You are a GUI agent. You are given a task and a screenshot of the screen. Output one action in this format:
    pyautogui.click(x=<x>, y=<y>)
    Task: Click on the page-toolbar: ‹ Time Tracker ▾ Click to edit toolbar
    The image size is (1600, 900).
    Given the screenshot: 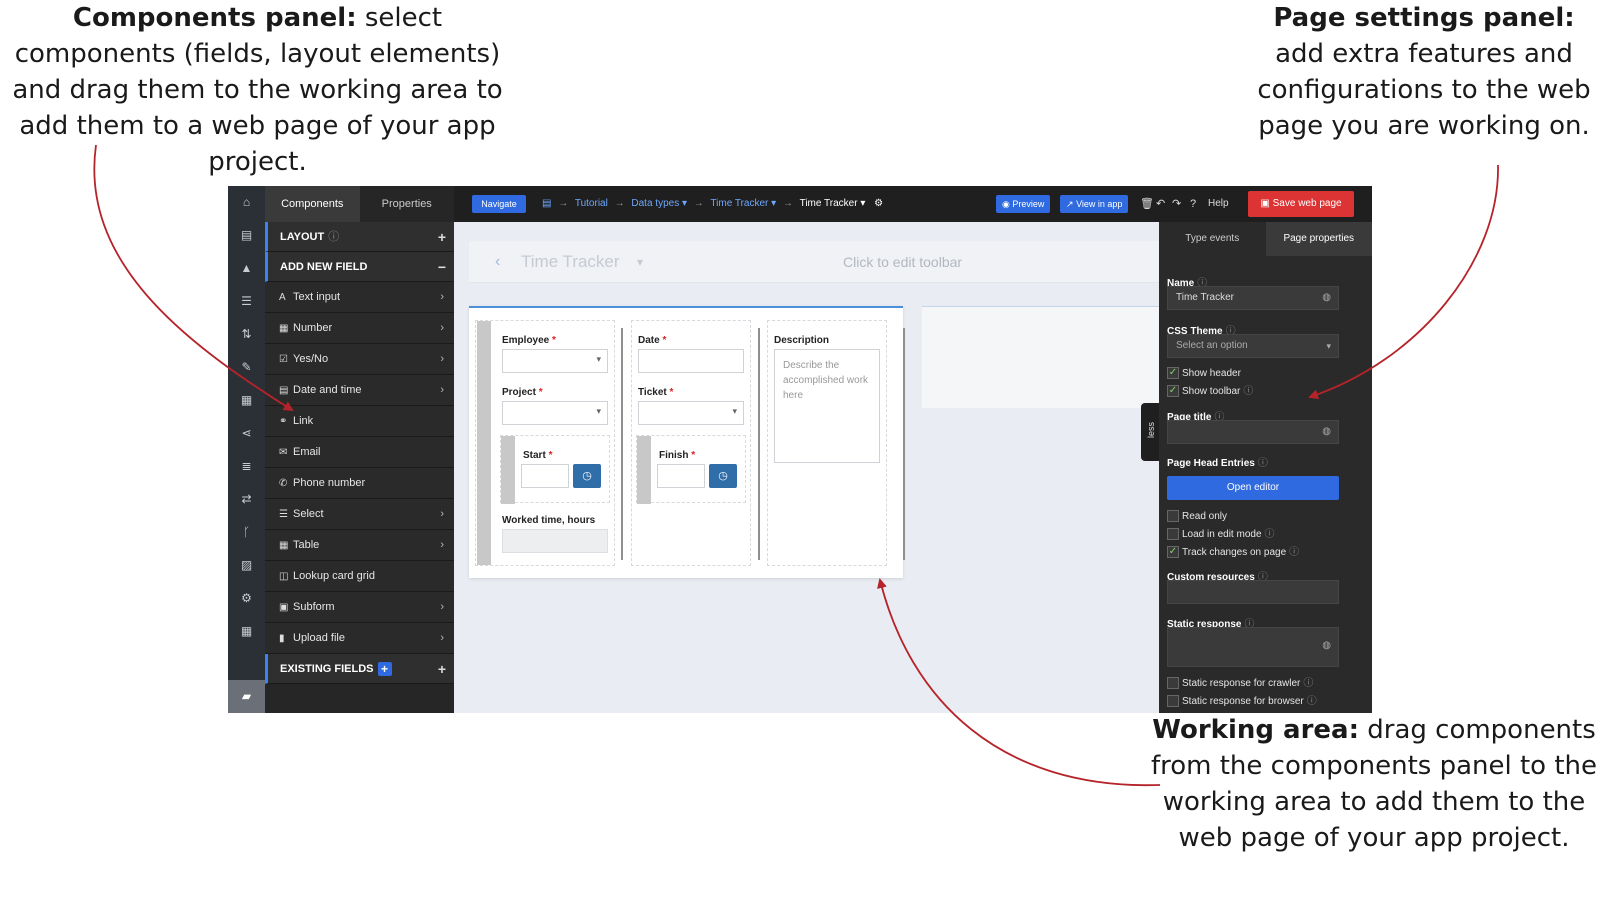 What is the action you would take?
    pyautogui.click(x=824, y=262)
    